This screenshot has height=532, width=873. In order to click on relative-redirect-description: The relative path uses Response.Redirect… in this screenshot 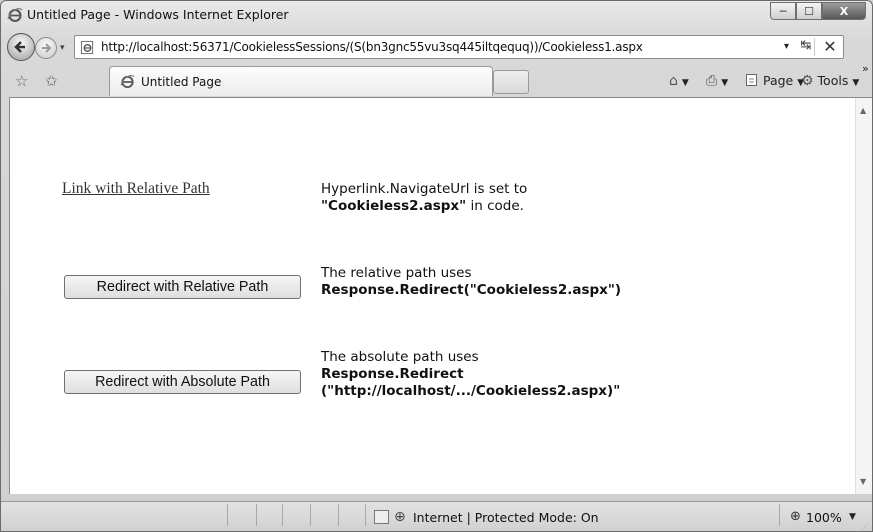, I will do `click(471, 282)`.